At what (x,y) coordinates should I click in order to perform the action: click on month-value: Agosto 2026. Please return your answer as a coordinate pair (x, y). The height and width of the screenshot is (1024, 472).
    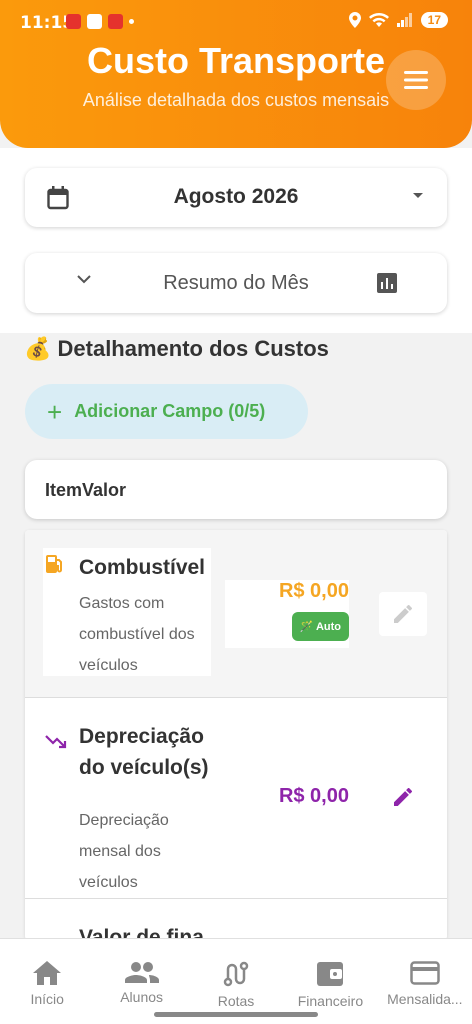
    Looking at the image, I should click on (236, 196).